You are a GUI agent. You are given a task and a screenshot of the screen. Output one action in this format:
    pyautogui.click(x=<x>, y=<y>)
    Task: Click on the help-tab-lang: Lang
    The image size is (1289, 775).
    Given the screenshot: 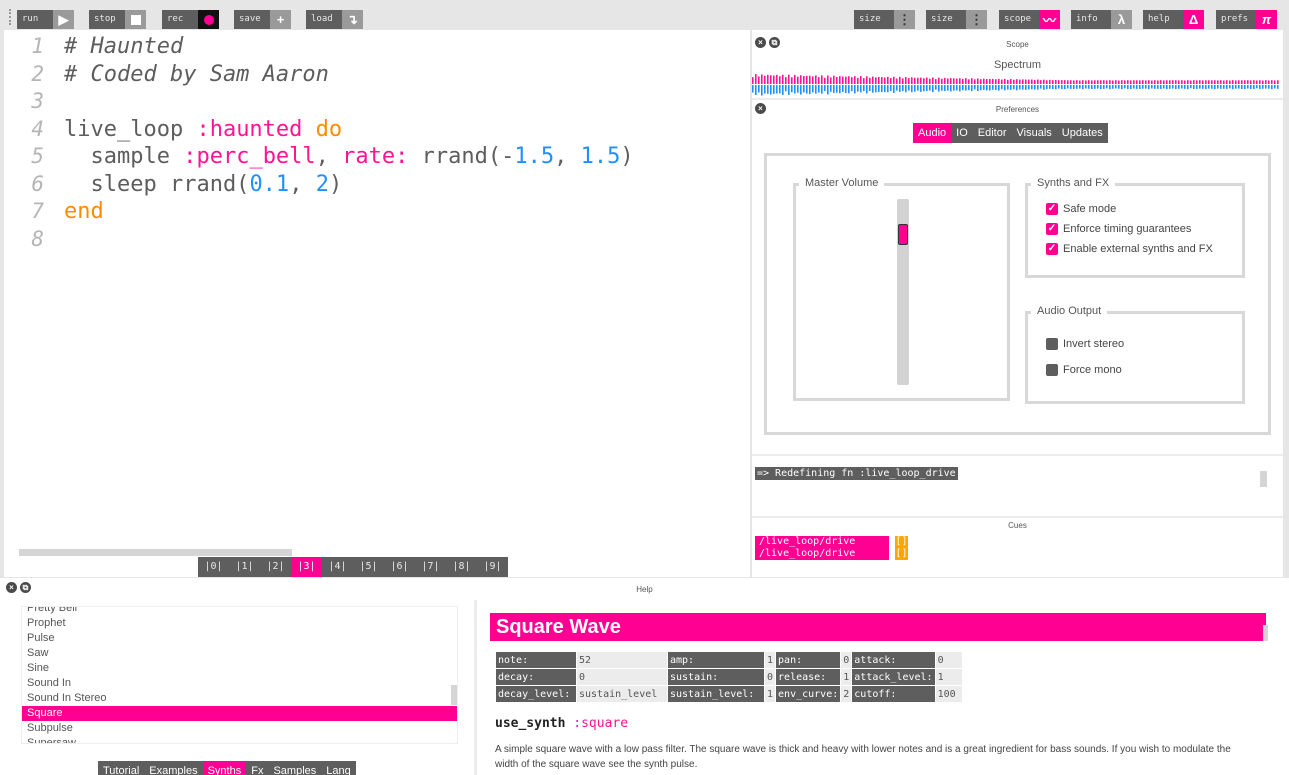 What is the action you would take?
    pyautogui.click(x=338, y=768)
    